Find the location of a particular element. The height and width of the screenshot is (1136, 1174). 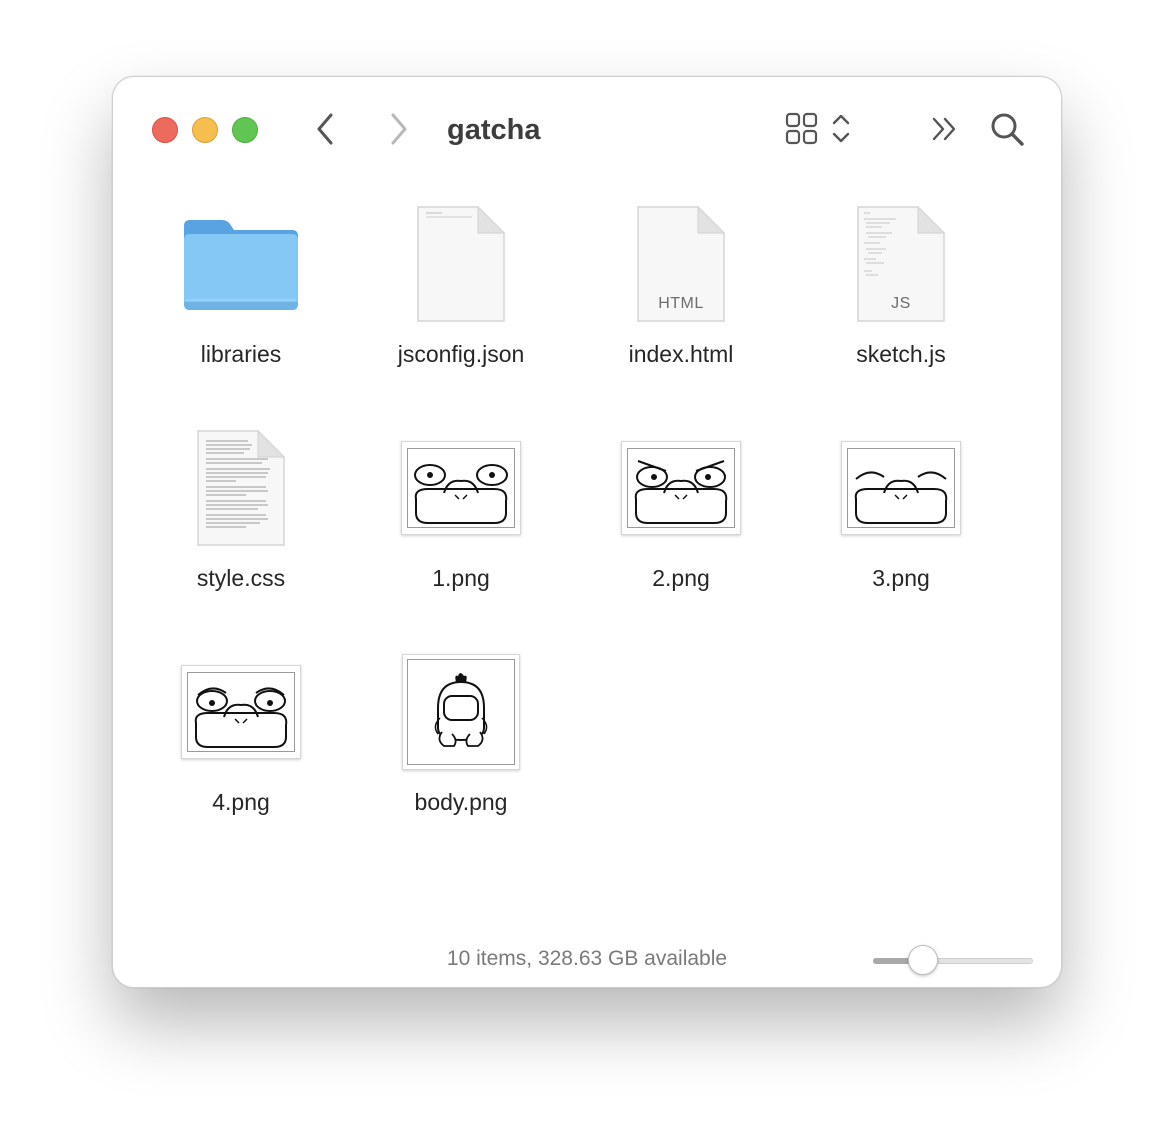

zoom-button is located at coordinates (245, 130).